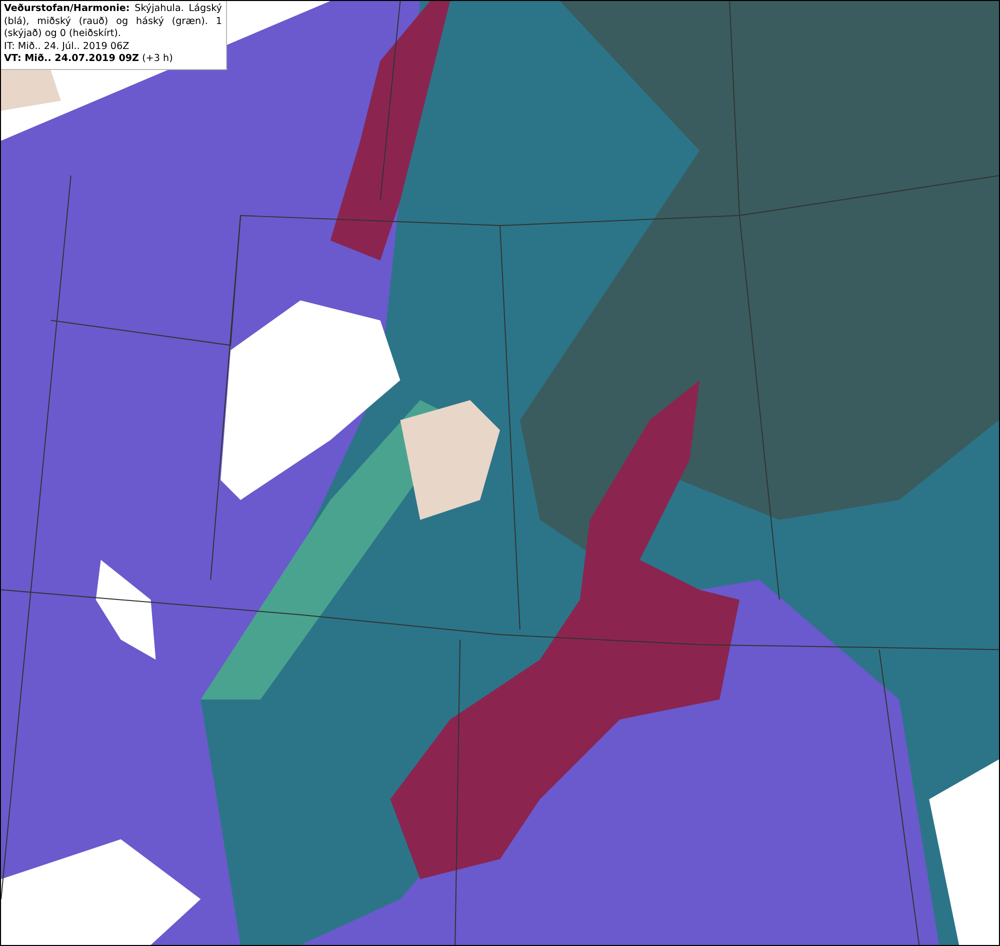 The image size is (1000, 946). What do you see at coordinates (89, 59) in the screenshot?
I see `valid-time: VT: Mið.. 24.07.2019 09Z (+3 h)` at bounding box center [89, 59].